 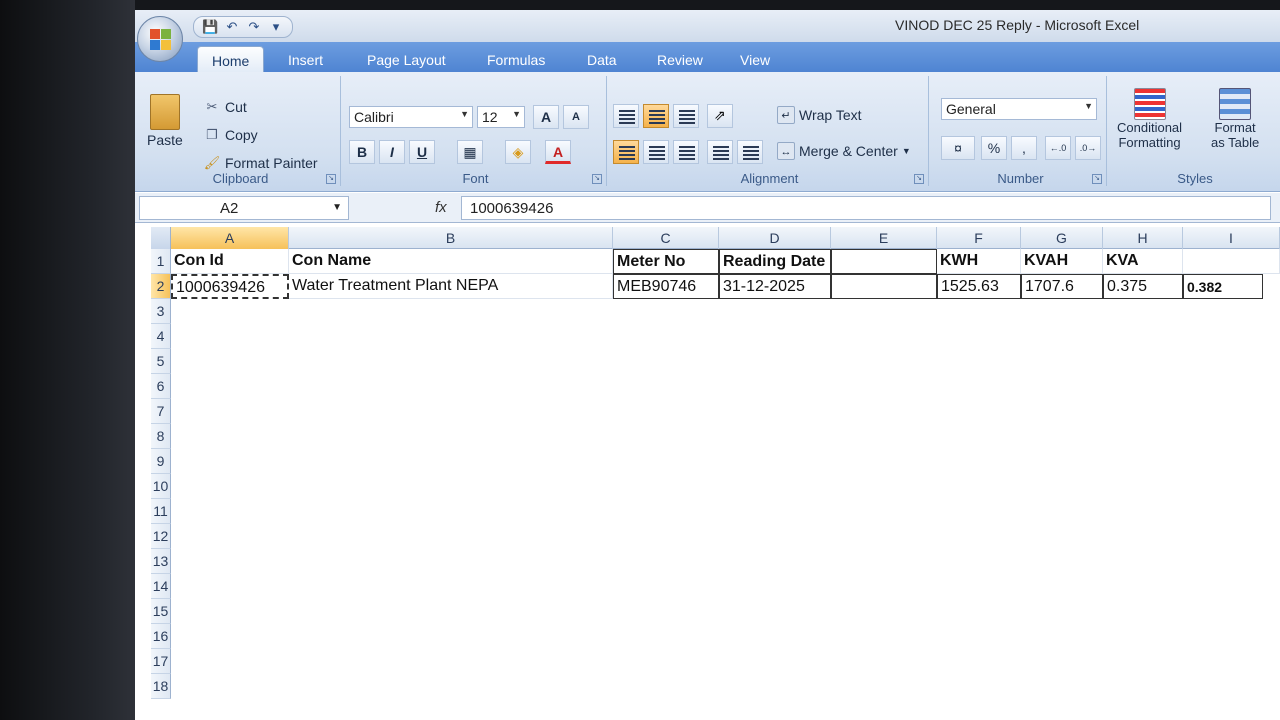 I want to click on cell-b1: Con Name, so click(x=451, y=261).